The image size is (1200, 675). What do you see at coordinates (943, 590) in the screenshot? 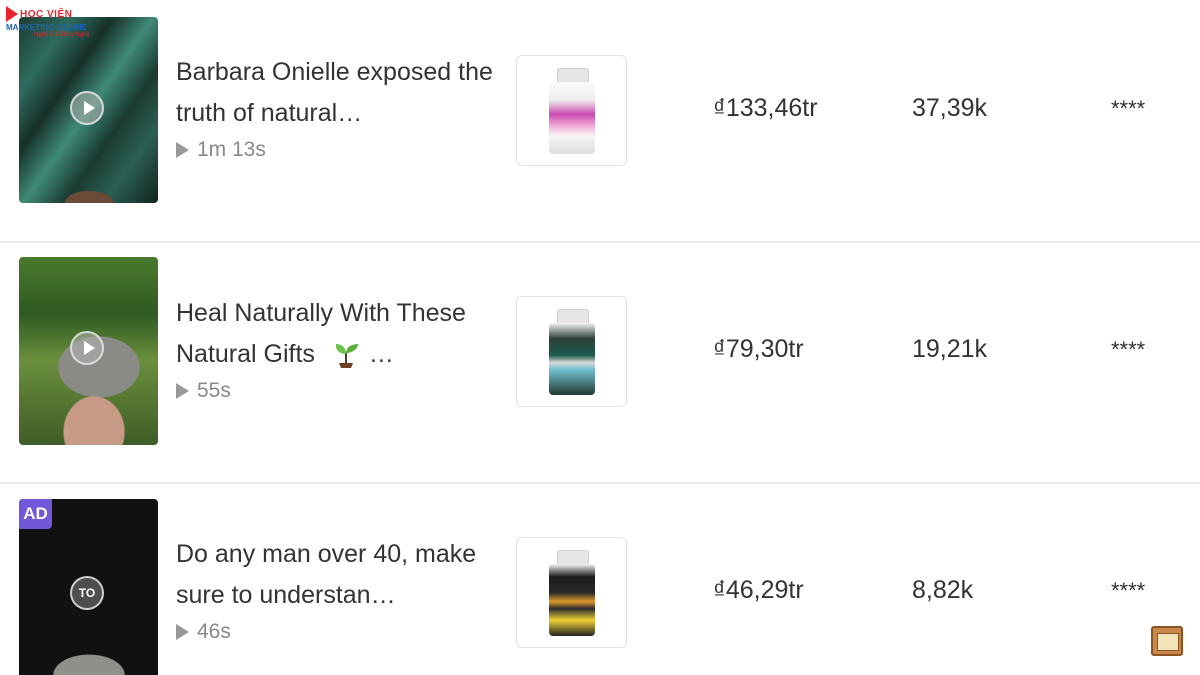
I see `sales-count: 8,82k` at bounding box center [943, 590].